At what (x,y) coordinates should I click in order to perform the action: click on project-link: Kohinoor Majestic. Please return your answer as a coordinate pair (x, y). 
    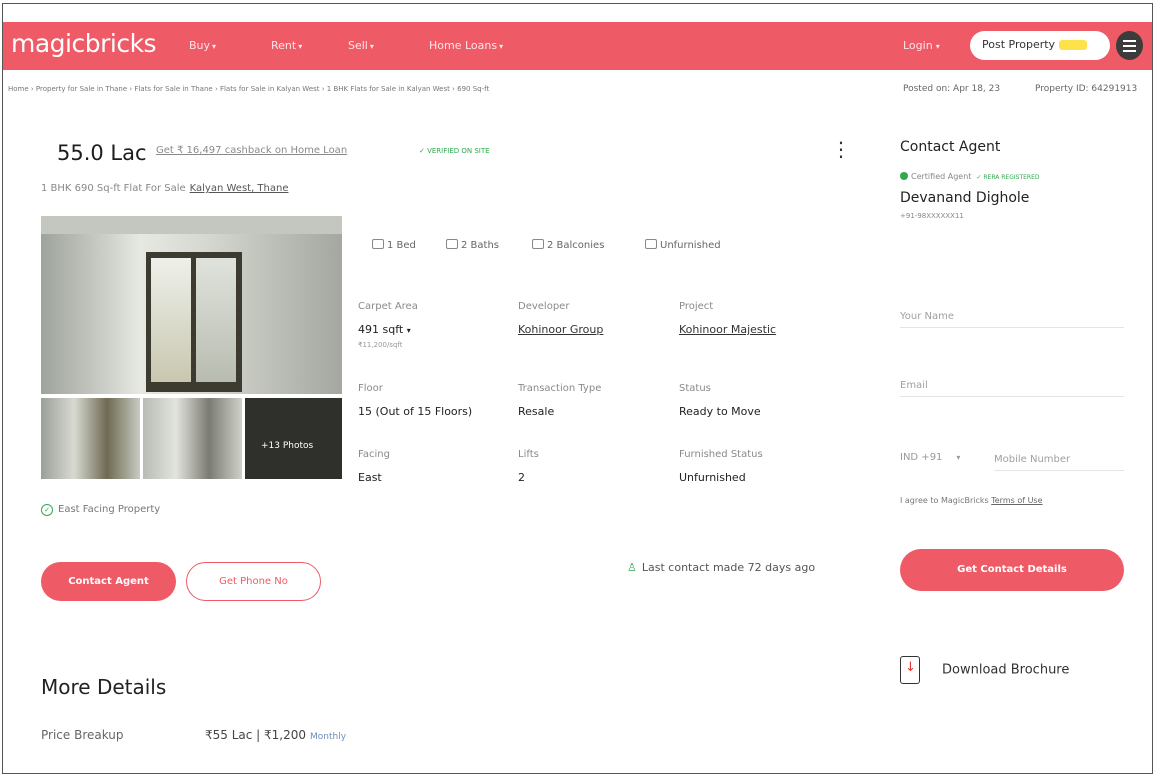
    Looking at the image, I should click on (727, 329).